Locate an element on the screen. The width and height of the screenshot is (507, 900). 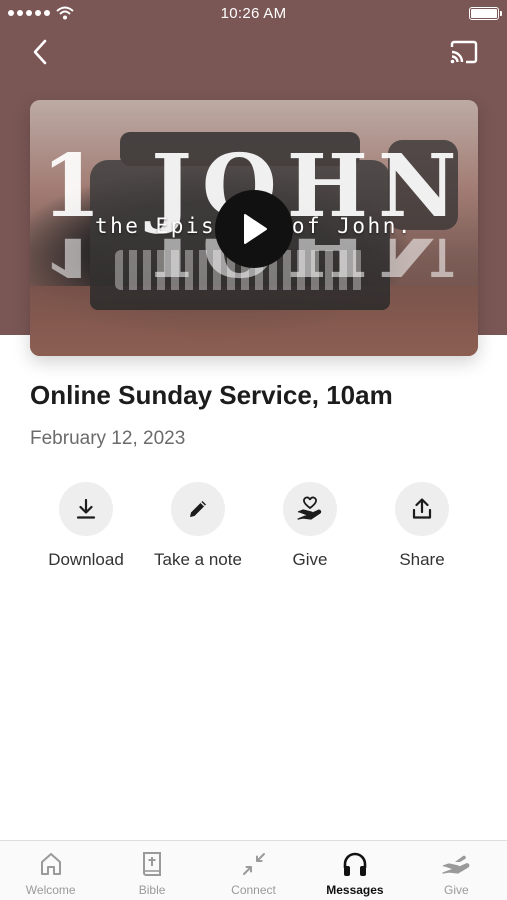
pencil-icon is located at coordinates (198, 509).